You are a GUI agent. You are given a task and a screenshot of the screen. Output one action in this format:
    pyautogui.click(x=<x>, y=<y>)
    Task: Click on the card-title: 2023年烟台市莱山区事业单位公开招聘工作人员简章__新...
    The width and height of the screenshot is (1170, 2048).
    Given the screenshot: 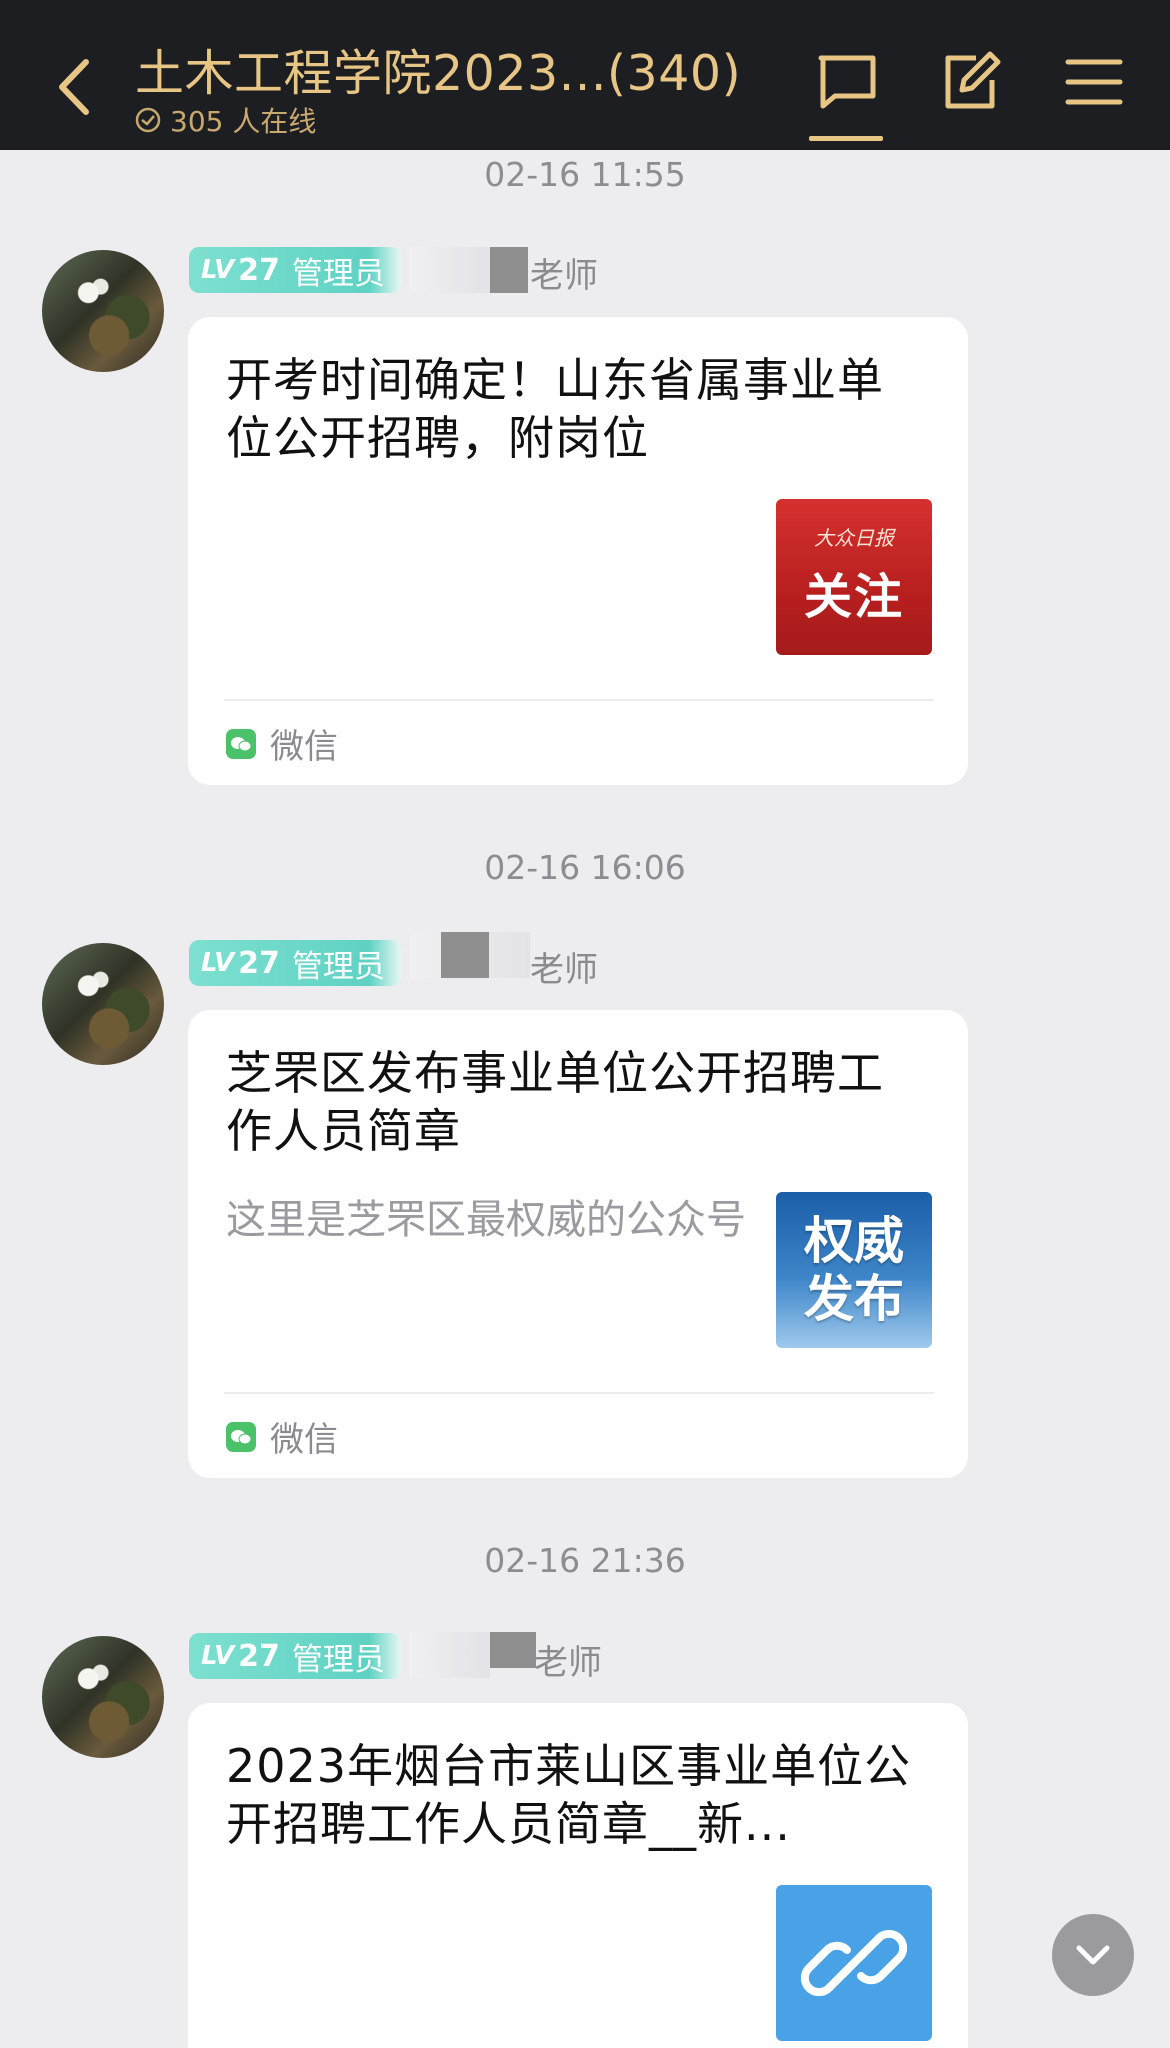 What is the action you would take?
    pyautogui.click(x=569, y=1795)
    